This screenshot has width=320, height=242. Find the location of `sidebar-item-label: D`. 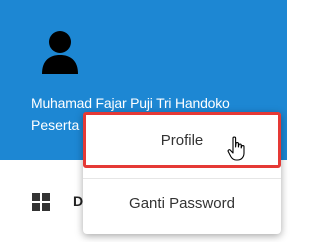

sidebar-item-label: D is located at coordinates (78, 201).